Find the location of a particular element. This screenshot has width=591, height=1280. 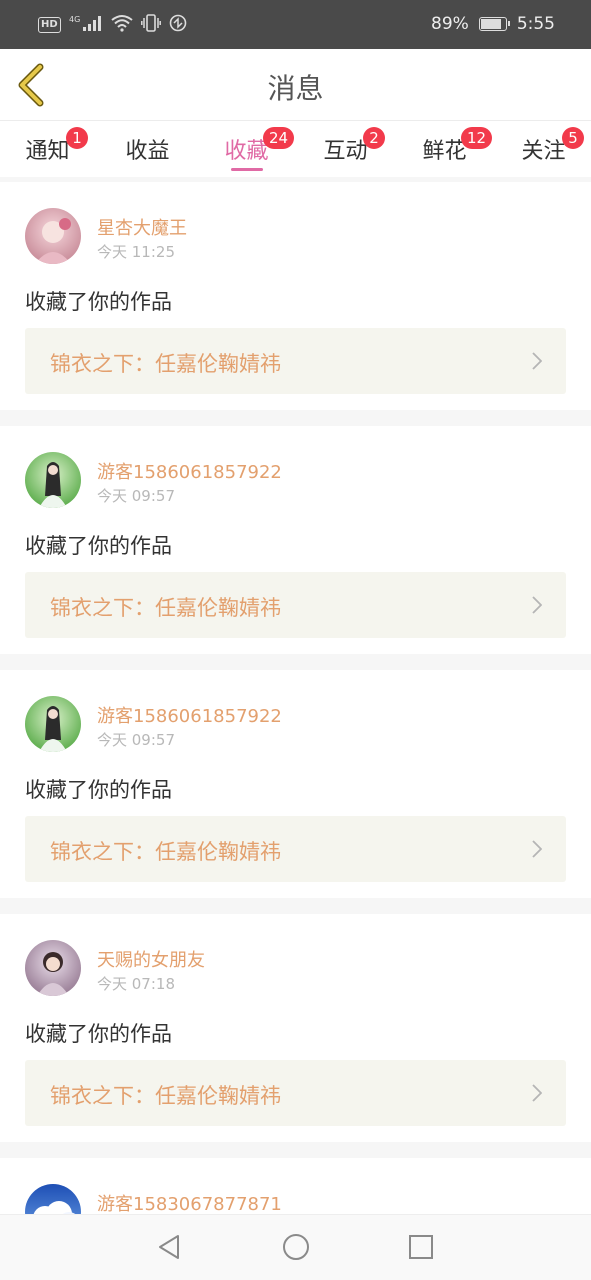

avatar-pink-girl is located at coordinates (53, 236).